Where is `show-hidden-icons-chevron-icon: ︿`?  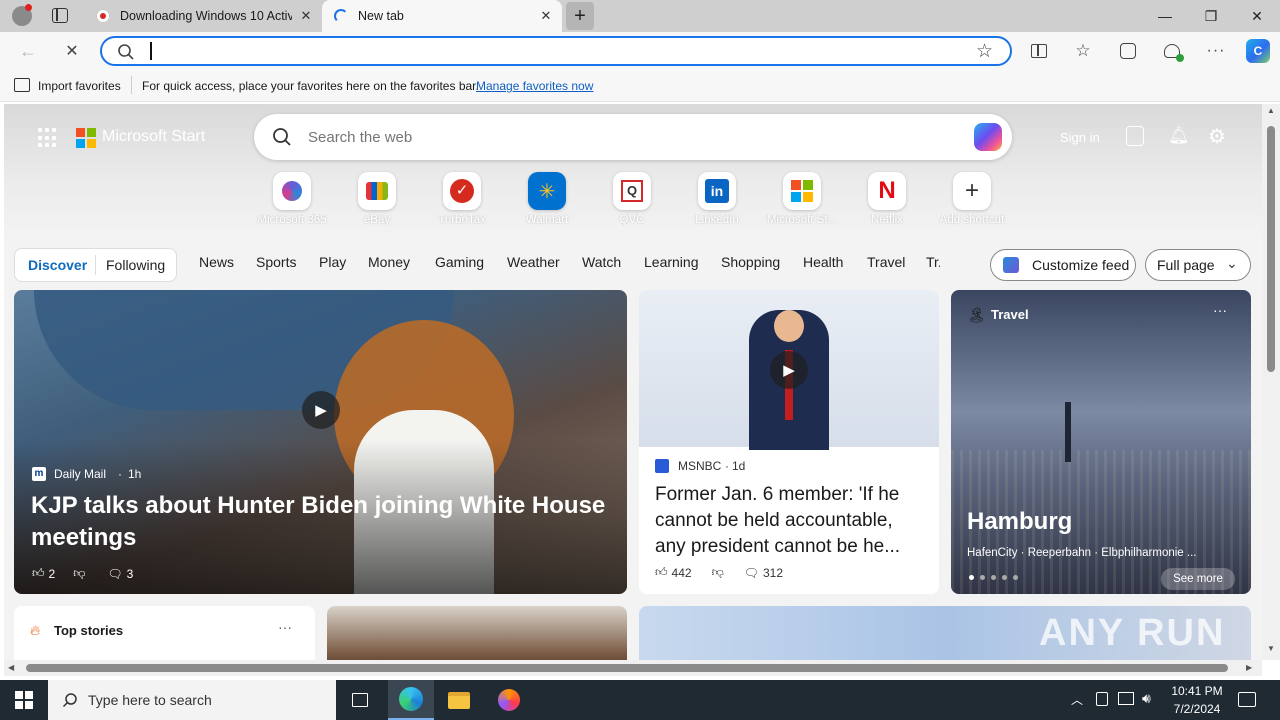 show-hidden-icons-chevron-icon: ︿ is located at coordinates (1077, 699).